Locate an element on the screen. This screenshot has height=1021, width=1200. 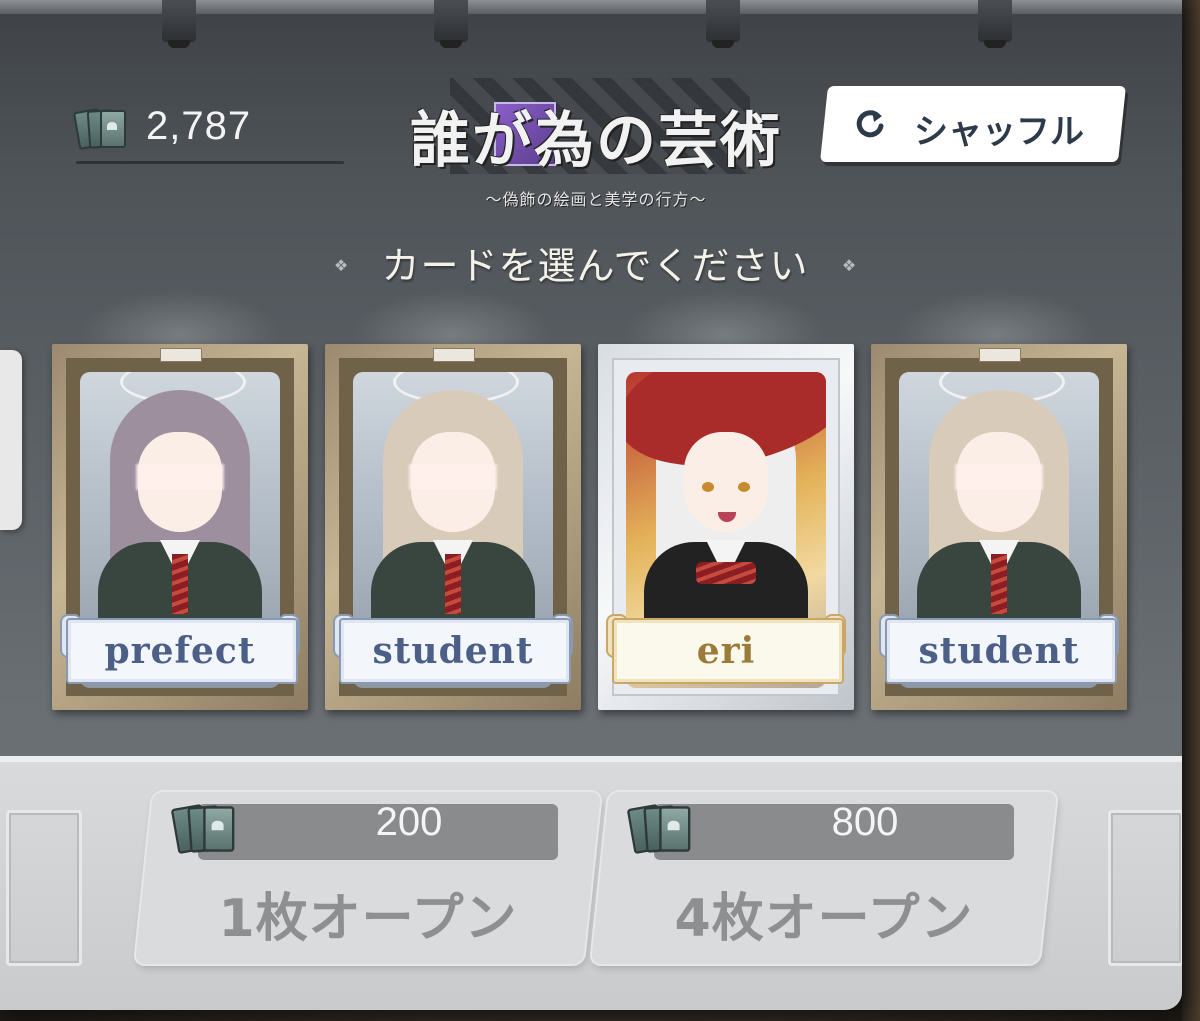
open-one-label: 1枚オープン is located at coordinates (368, 919).